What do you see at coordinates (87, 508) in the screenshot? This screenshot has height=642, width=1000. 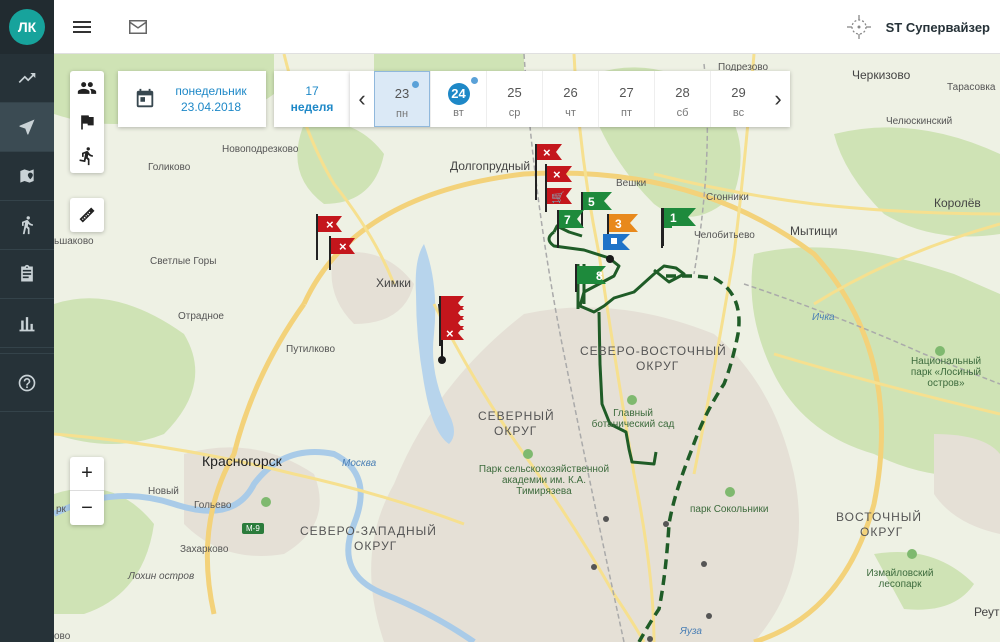 I see `zoom-out-button: −` at bounding box center [87, 508].